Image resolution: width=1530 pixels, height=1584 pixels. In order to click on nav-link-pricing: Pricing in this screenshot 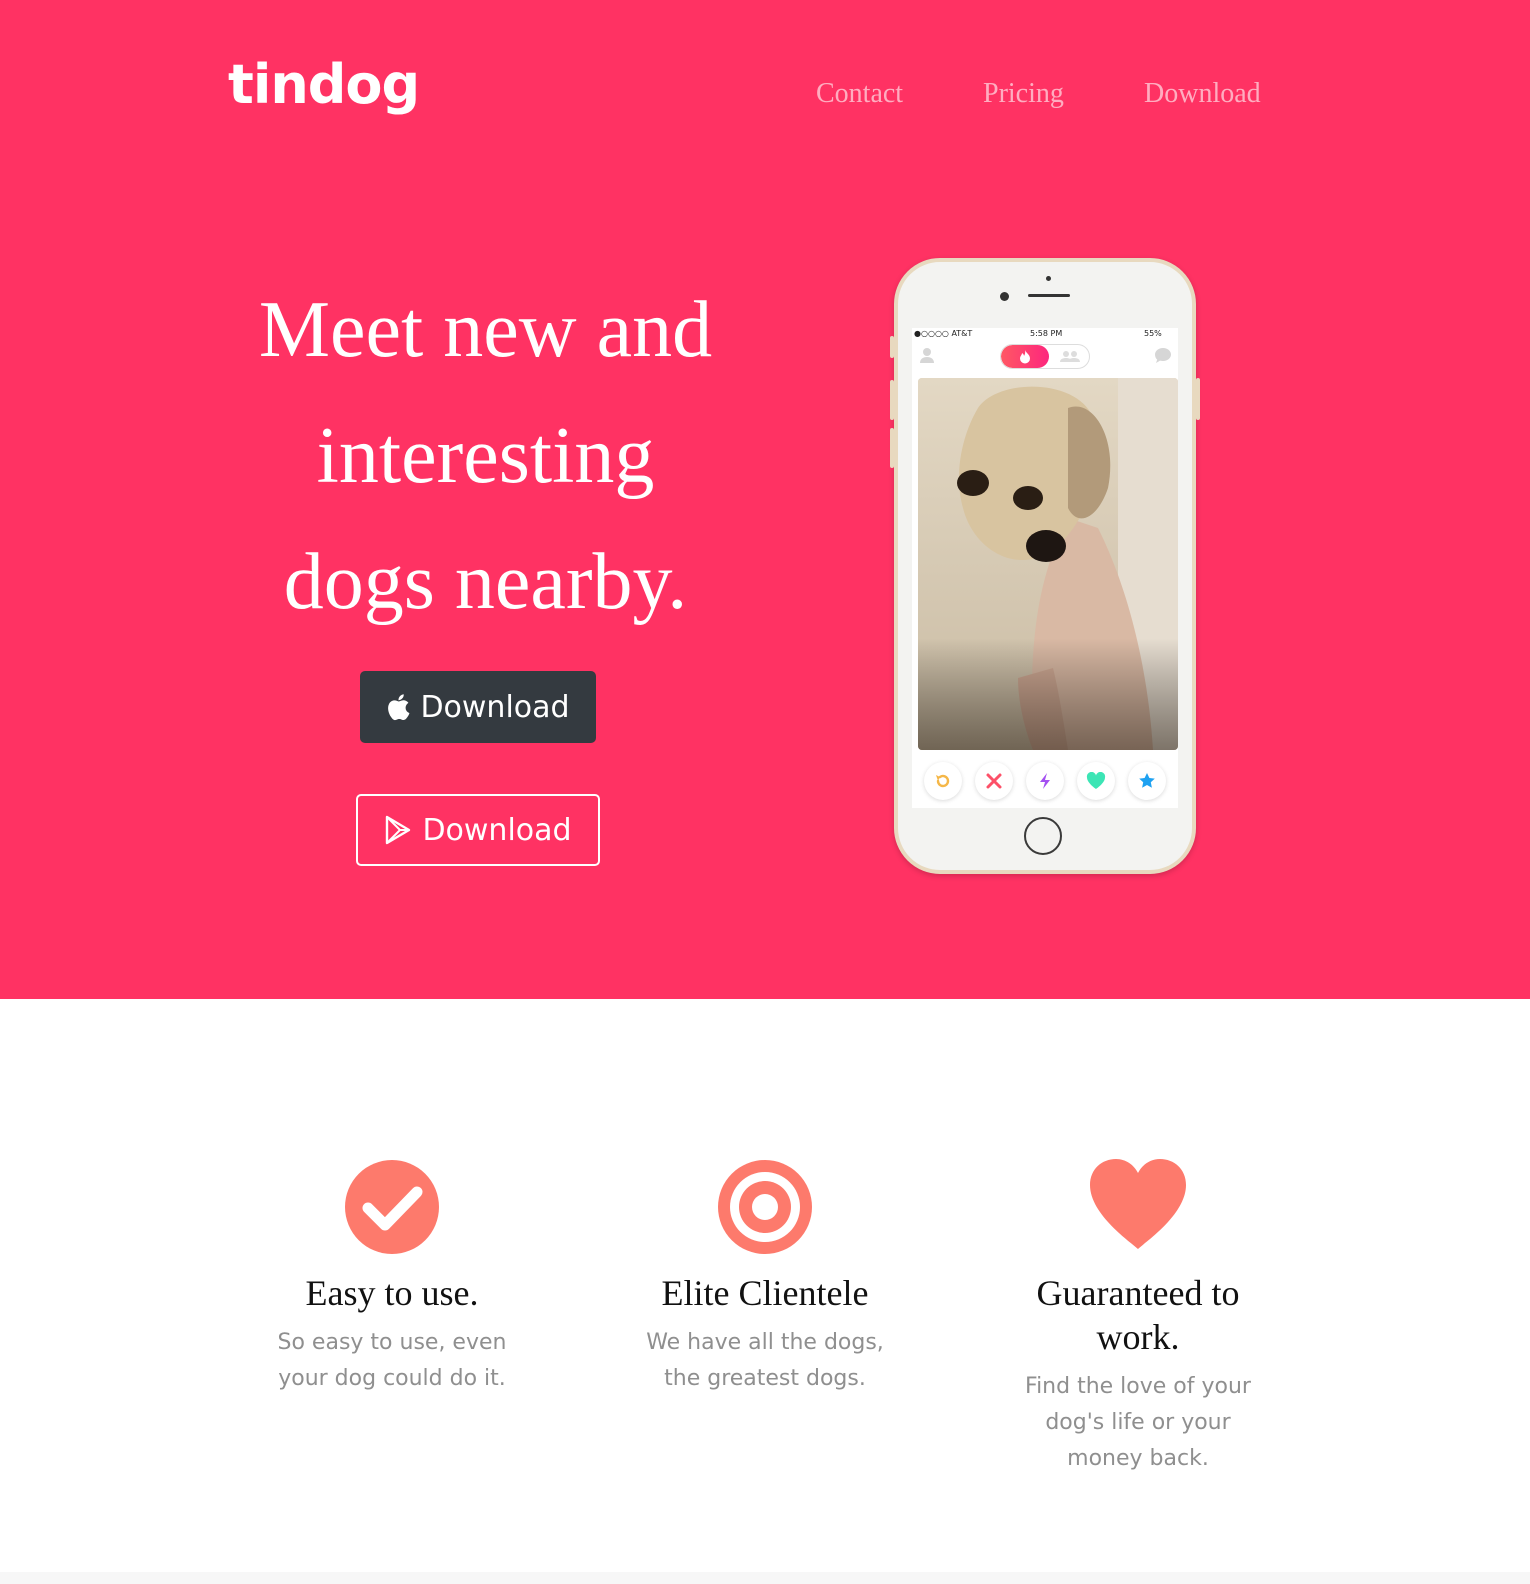, I will do `click(1023, 94)`.